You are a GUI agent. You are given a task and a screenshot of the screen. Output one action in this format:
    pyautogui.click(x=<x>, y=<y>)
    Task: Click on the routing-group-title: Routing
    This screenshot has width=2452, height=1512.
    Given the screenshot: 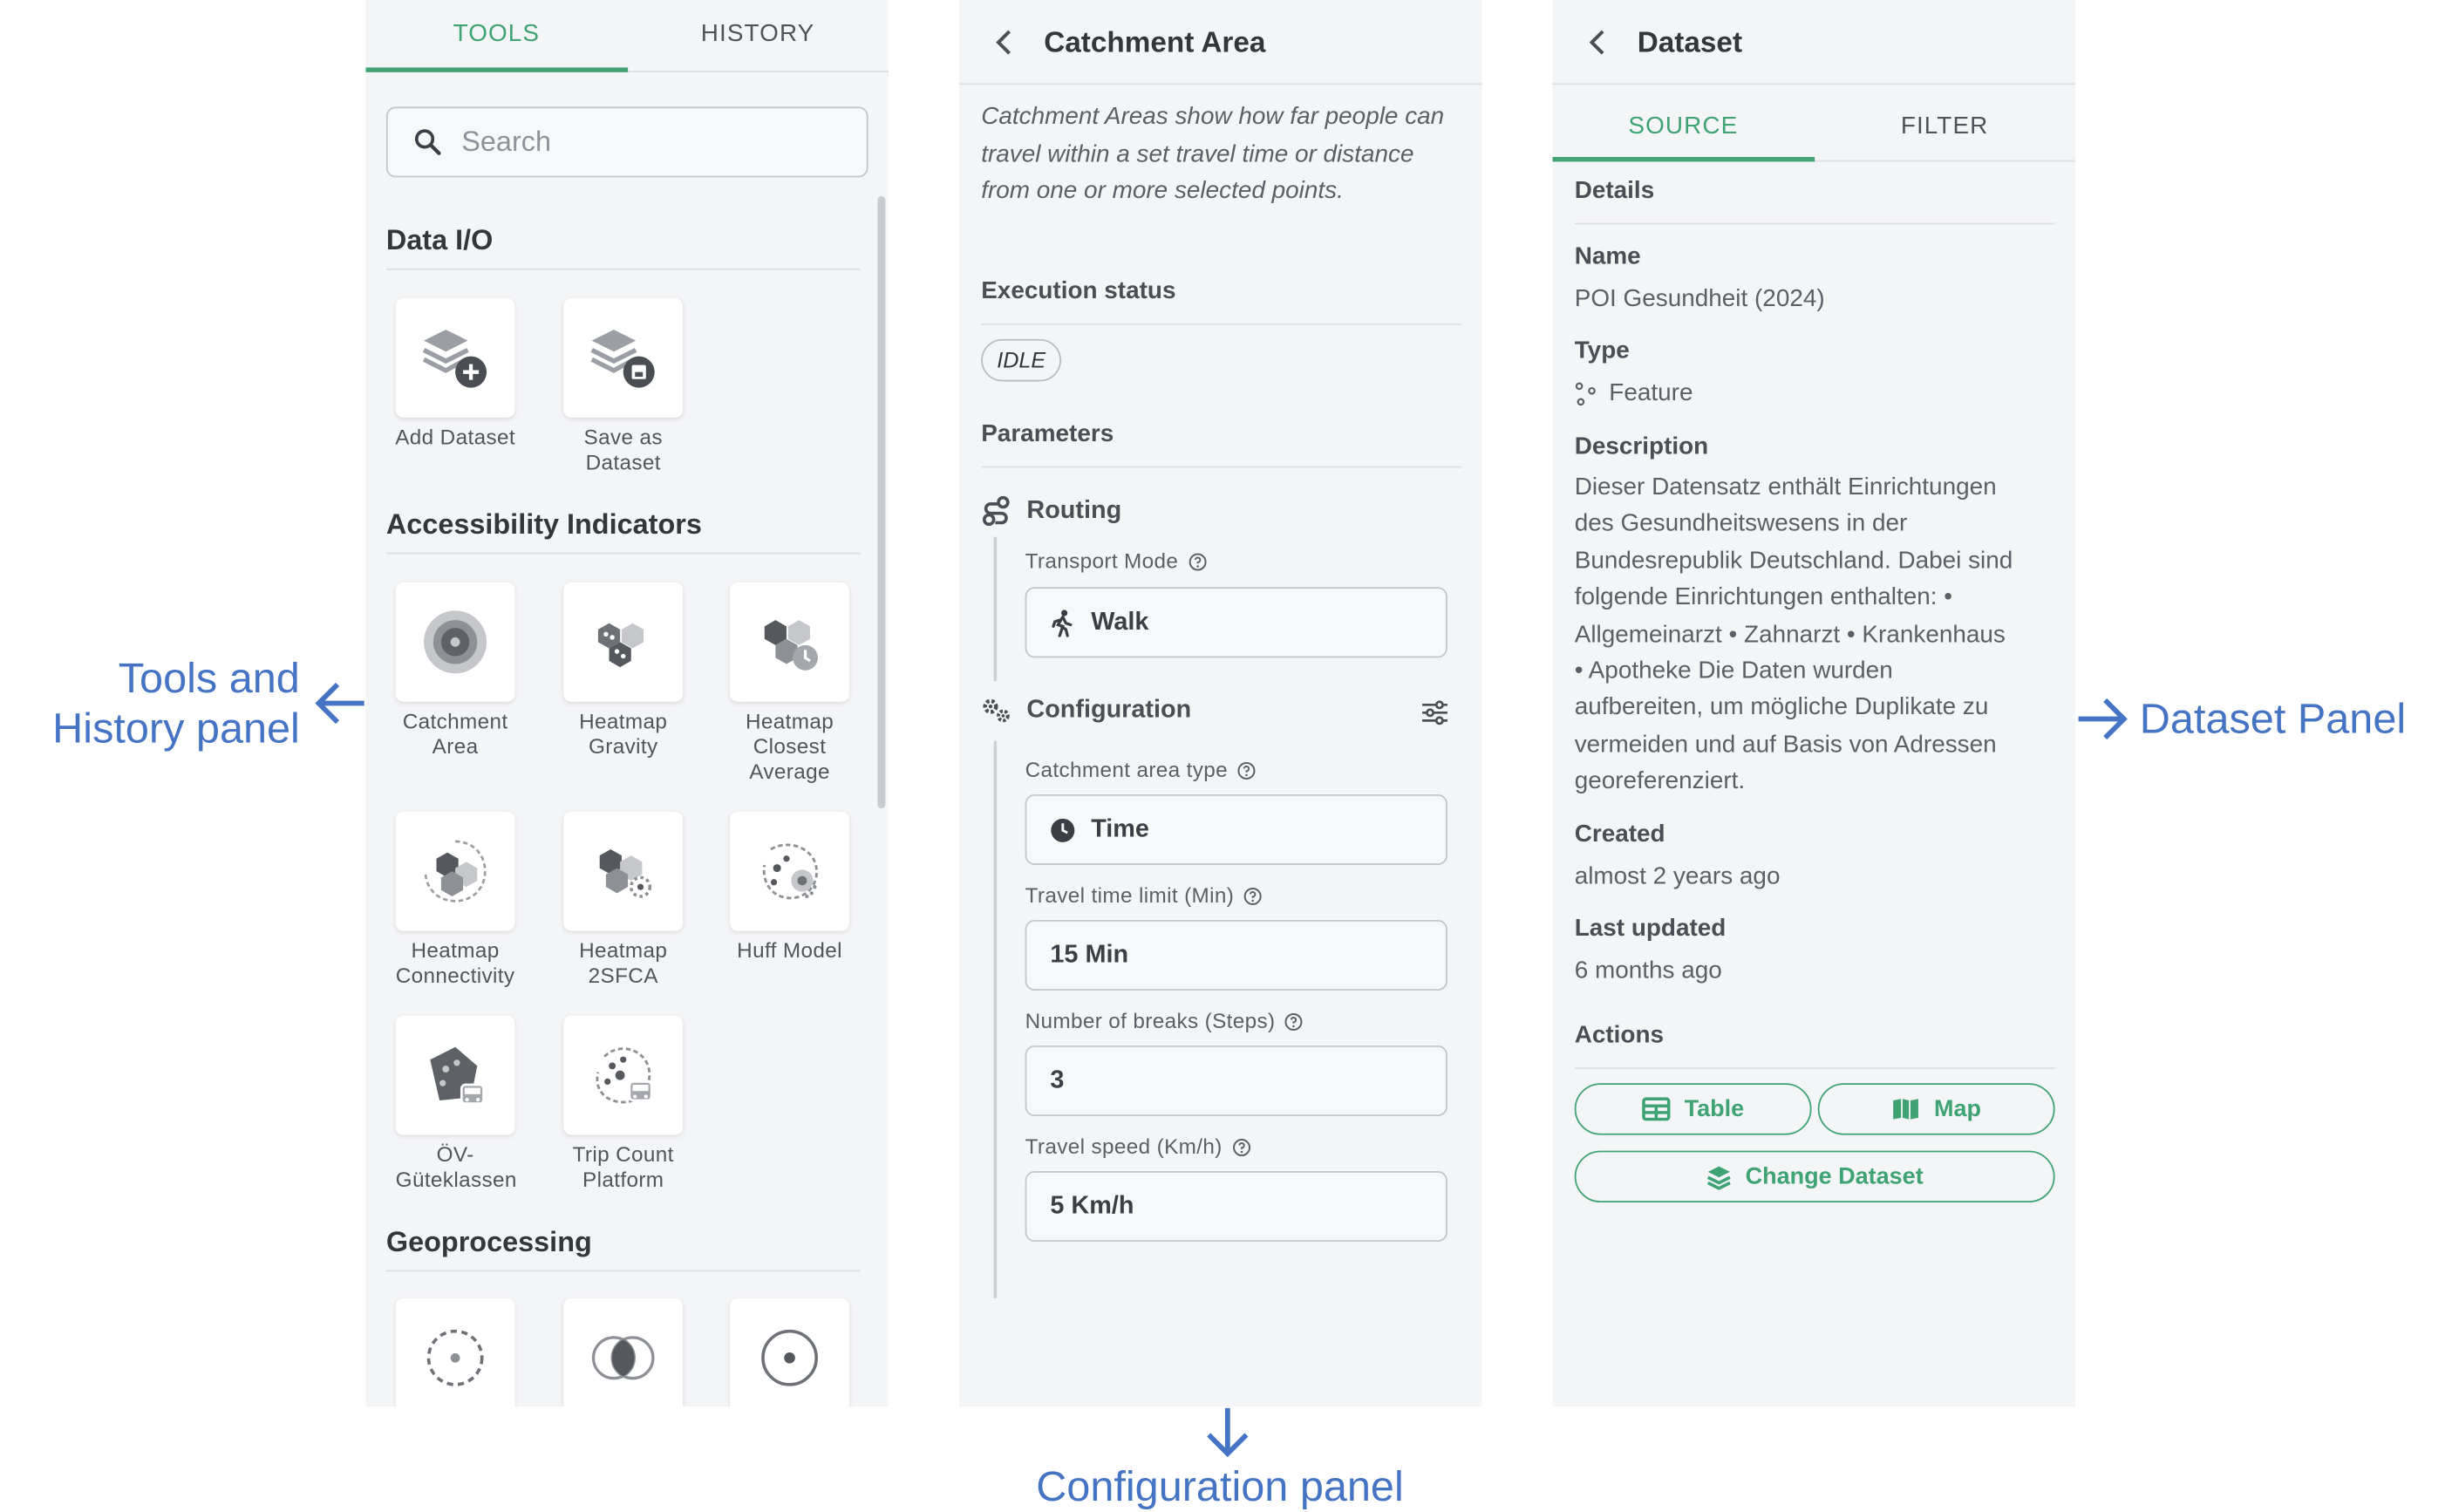 What is the action you would take?
    pyautogui.click(x=1051, y=511)
    